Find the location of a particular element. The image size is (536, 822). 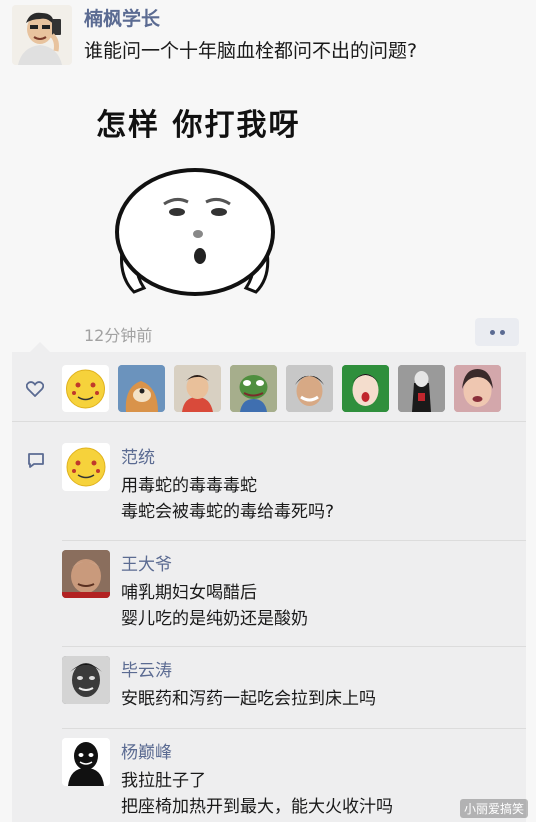

likes-row is located at coordinates (269, 387).